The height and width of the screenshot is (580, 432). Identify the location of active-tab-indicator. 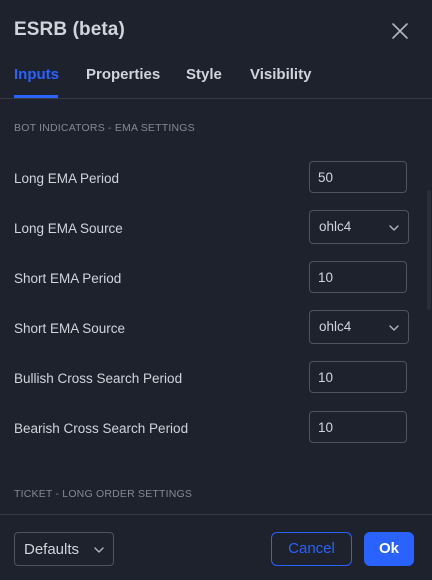
(36, 96).